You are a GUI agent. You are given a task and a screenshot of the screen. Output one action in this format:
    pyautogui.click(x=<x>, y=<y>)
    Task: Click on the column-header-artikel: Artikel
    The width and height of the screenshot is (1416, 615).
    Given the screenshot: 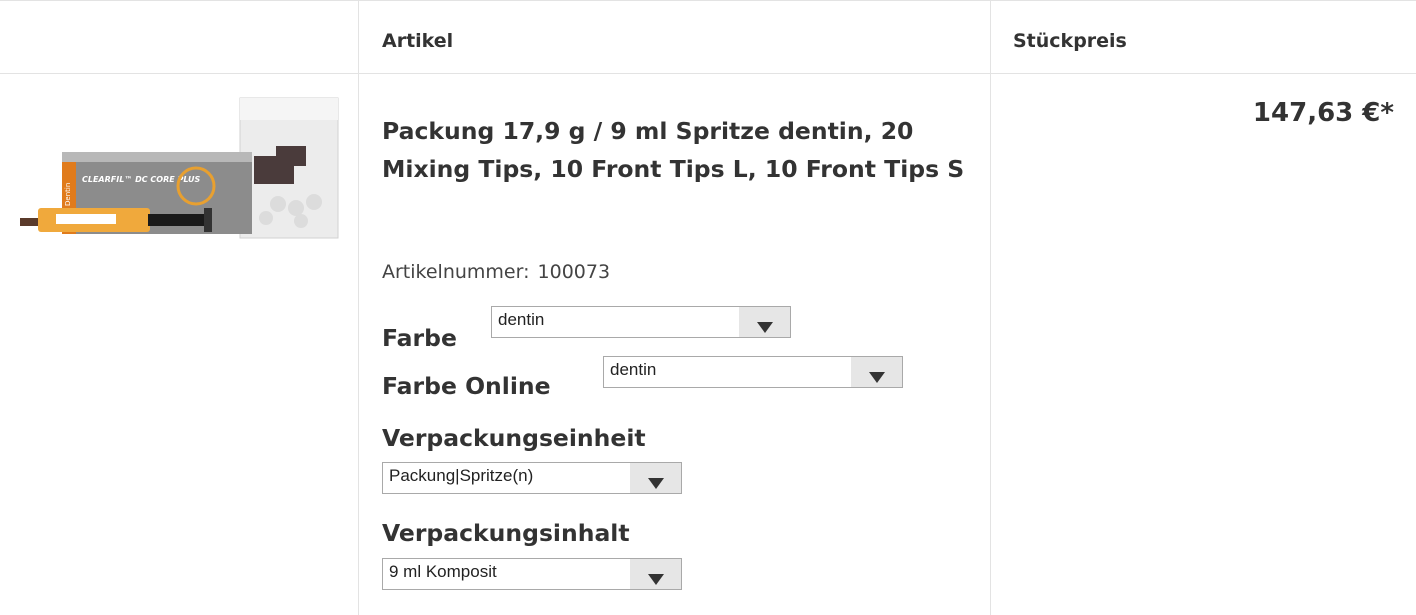 What is the action you would take?
    pyautogui.click(x=418, y=41)
    